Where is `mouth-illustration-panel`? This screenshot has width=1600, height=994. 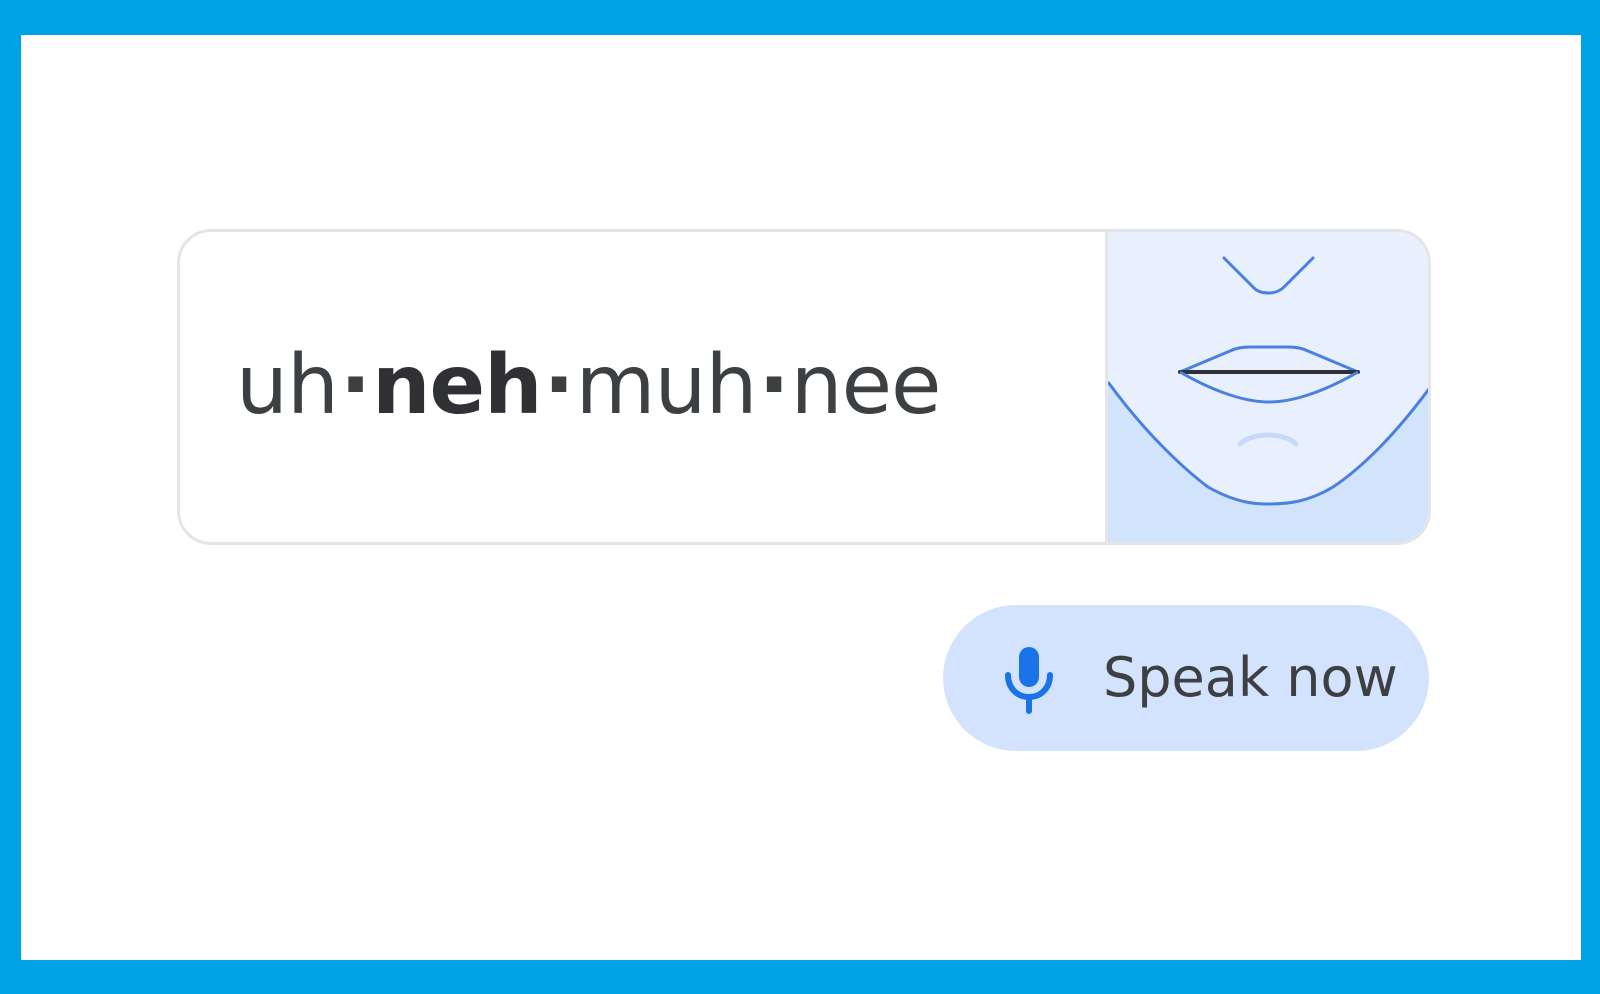
mouth-illustration-panel is located at coordinates (1266, 387).